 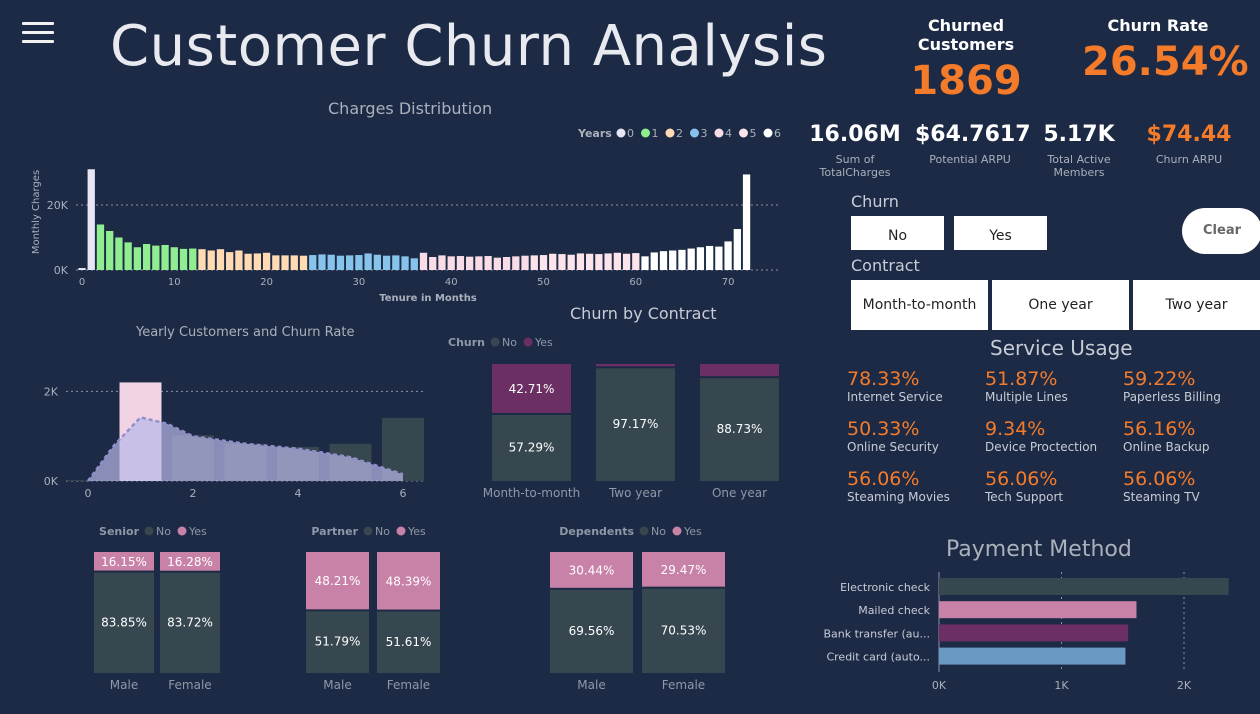 I want to click on yes-segment, so click(x=635, y=365).